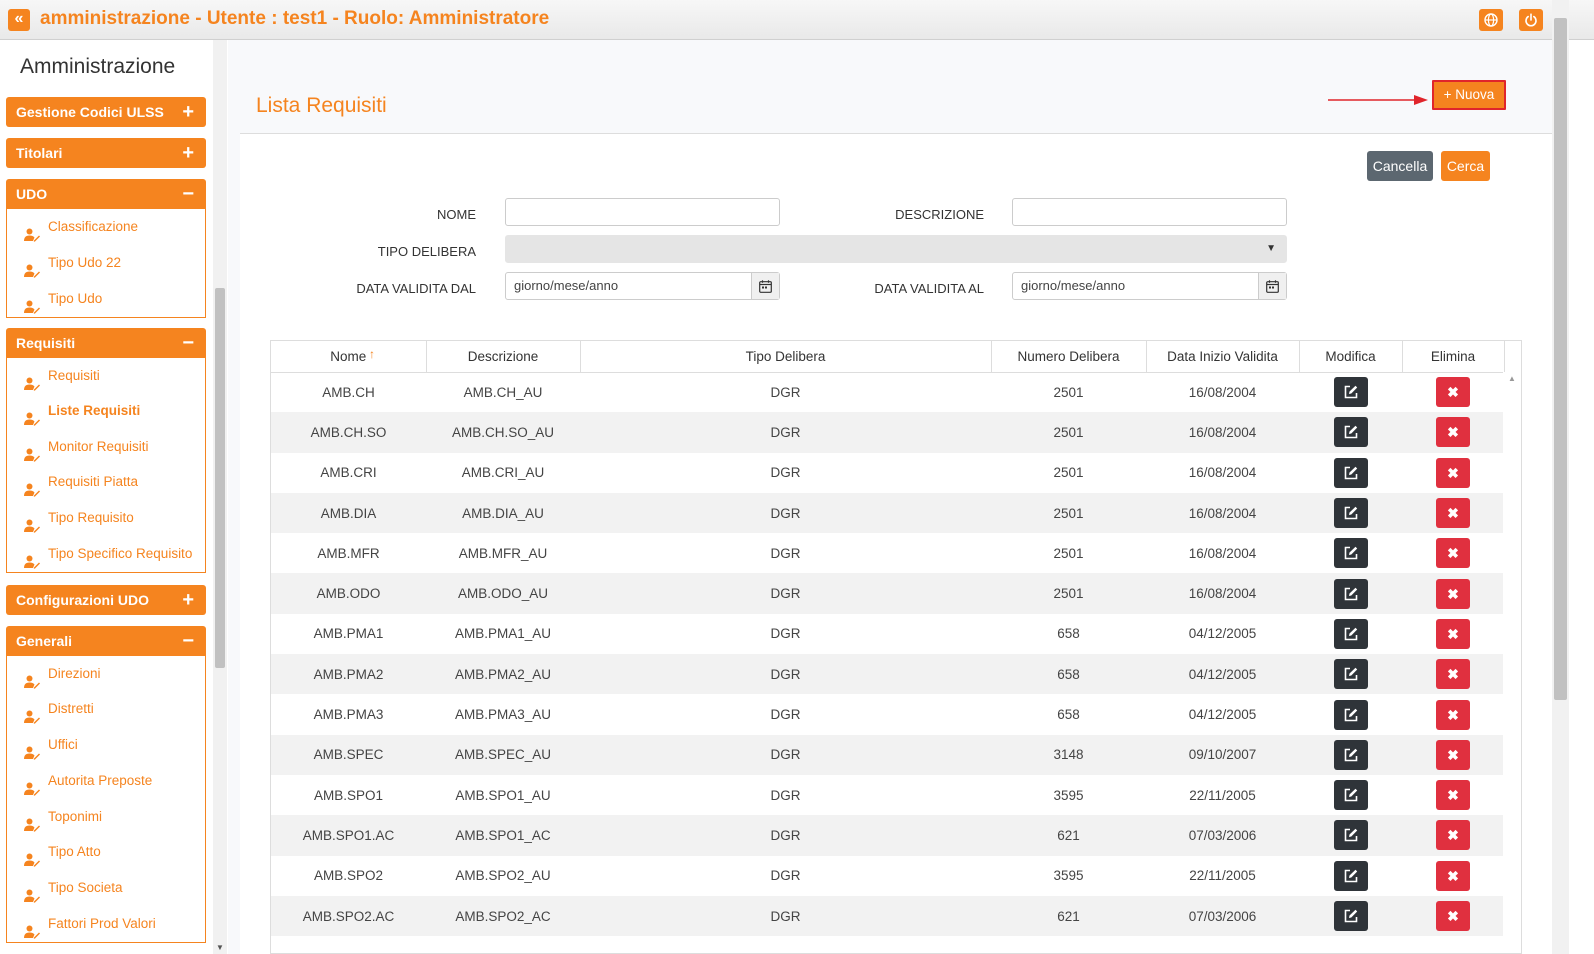 Image resolution: width=1594 pixels, height=954 pixels. What do you see at coordinates (372, 354) in the screenshot?
I see `sort-ascending-icon: ↑` at bounding box center [372, 354].